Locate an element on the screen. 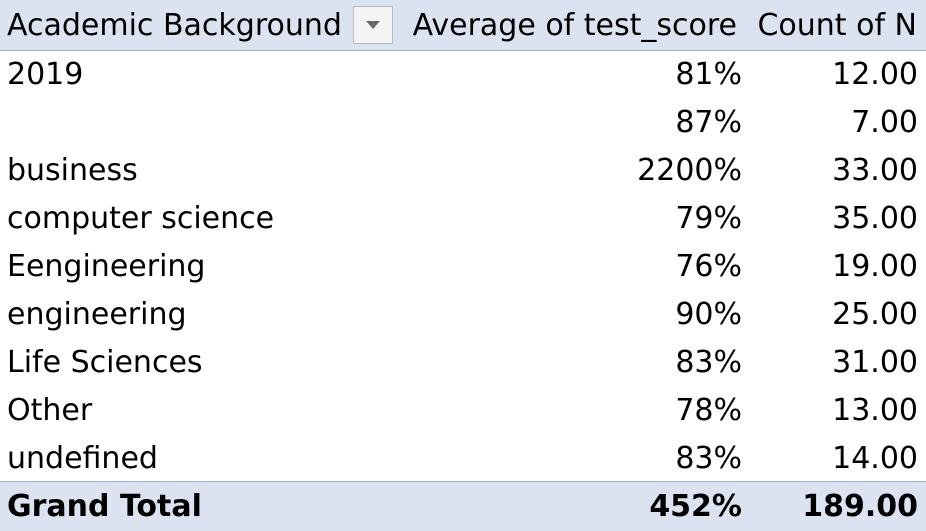 The height and width of the screenshot is (531, 926). count-value: 7.00 is located at coordinates (884, 122).